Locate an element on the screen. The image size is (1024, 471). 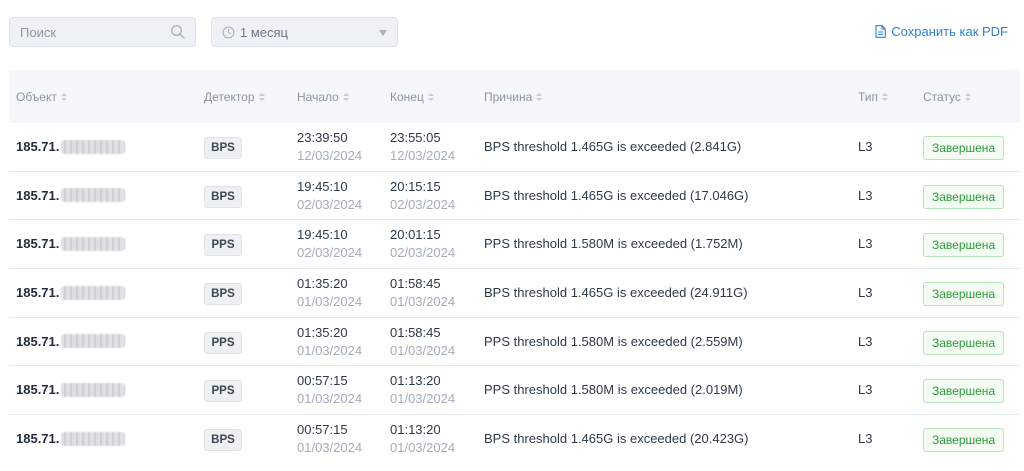
column-header-status-label: Статус is located at coordinates (942, 97).